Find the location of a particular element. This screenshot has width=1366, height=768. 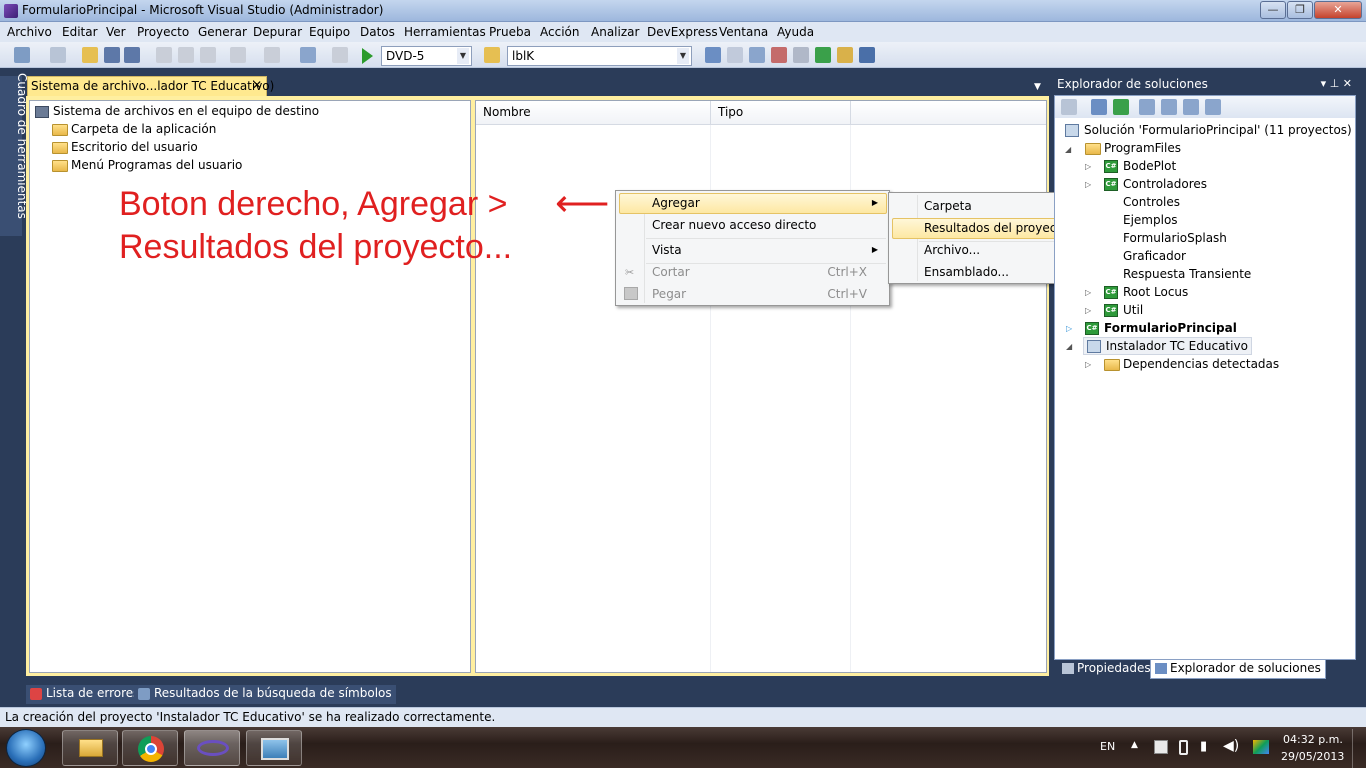

refresh-icon is located at coordinates (1121, 107).